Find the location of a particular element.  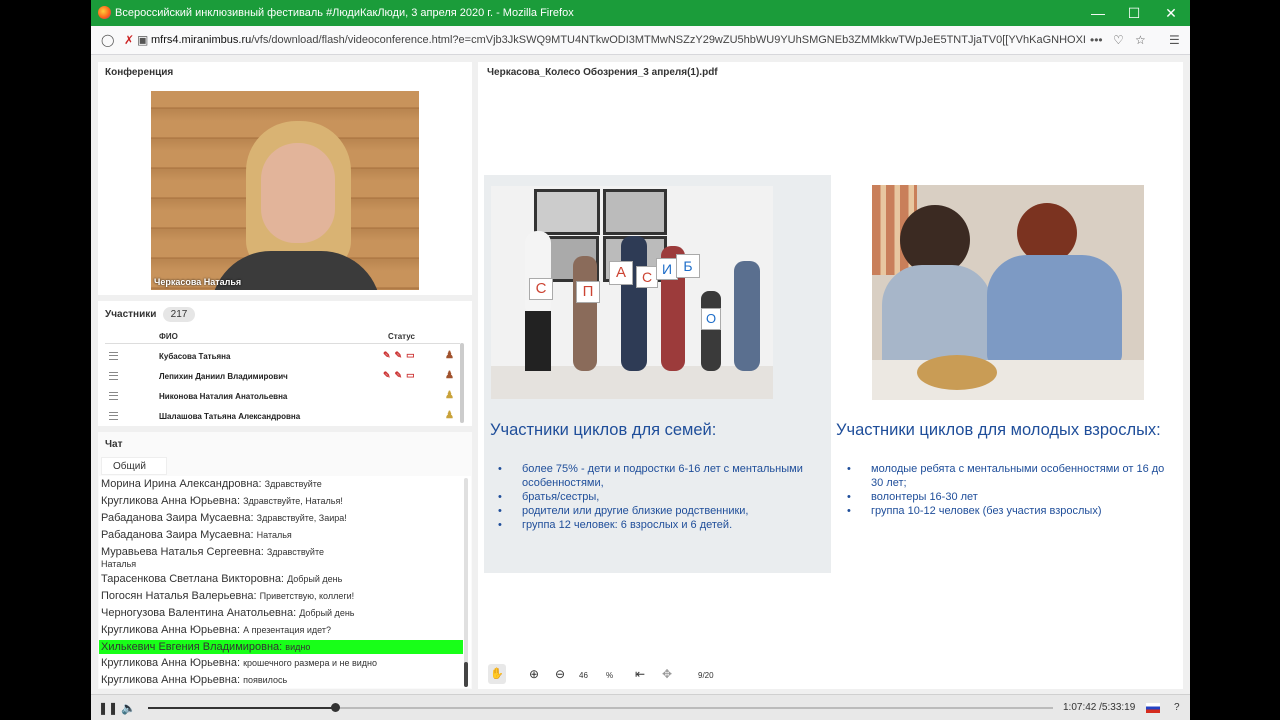

page-actions-button: ••• is located at coordinates (1096, 40).